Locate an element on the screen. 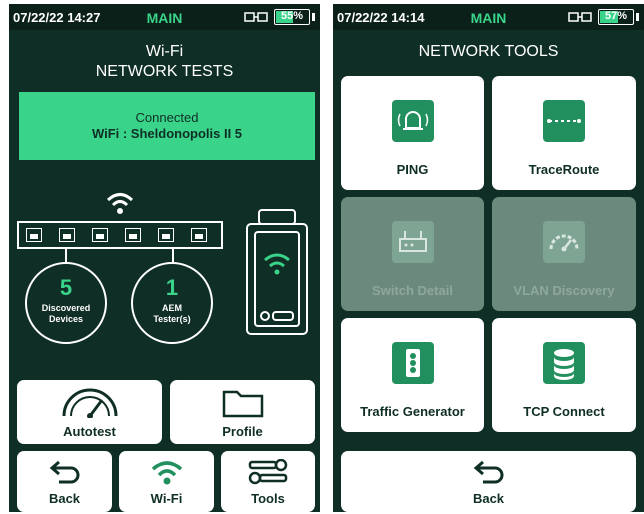 The width and height of the screenshot is (644, 514). tools-icon is located at coordinates (268, 474).